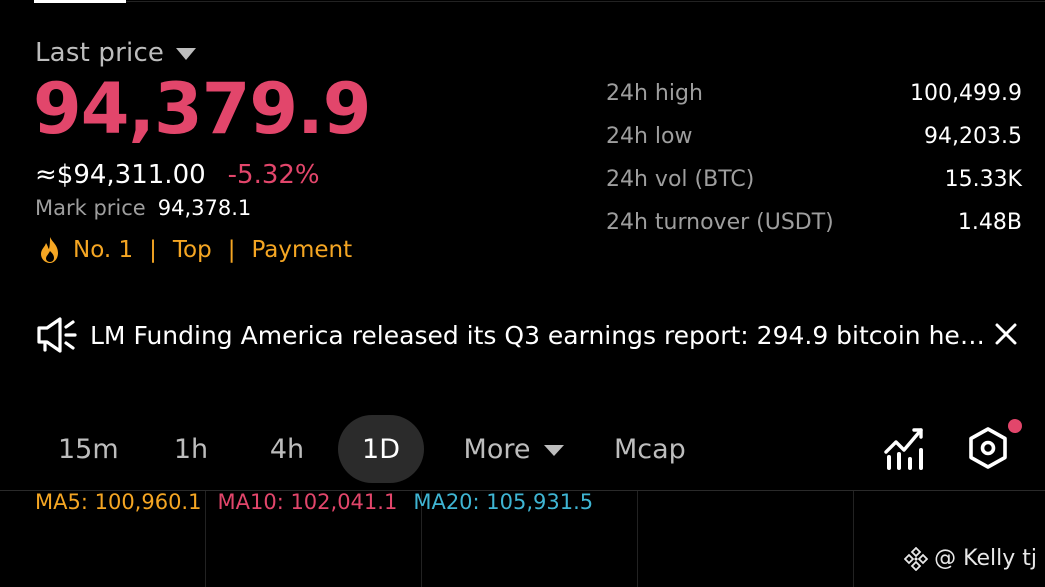  I want to click on stat-label: 24h vol (BTC), so click(680, 179).